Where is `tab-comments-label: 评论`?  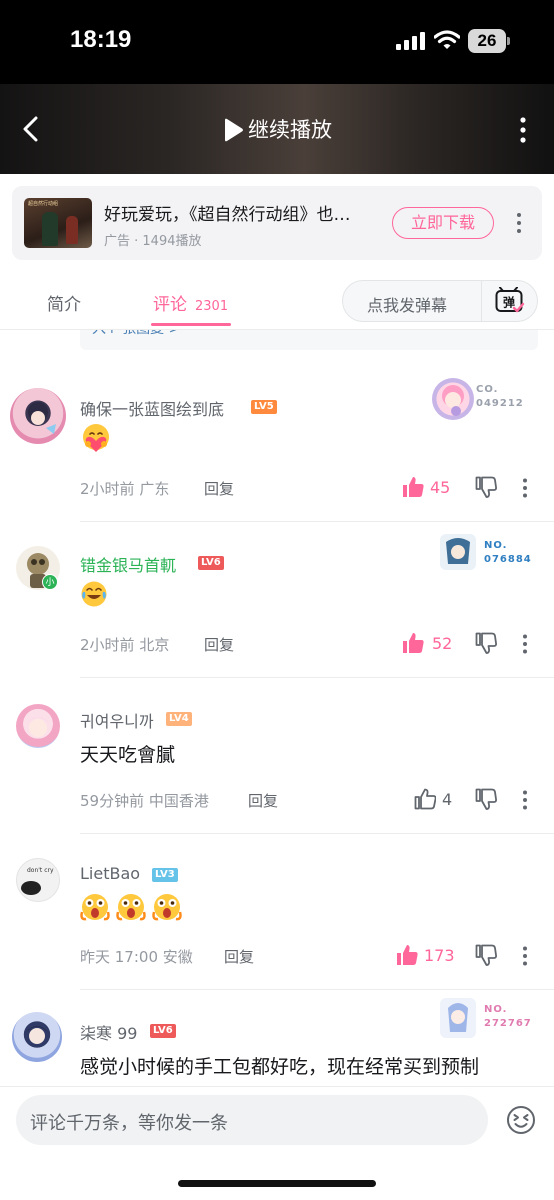 tab-comments-label: 评论 is located at coordinates (170, 305).